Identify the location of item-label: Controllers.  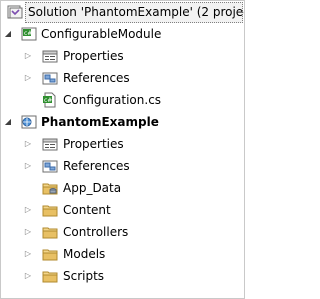
(96, 232).